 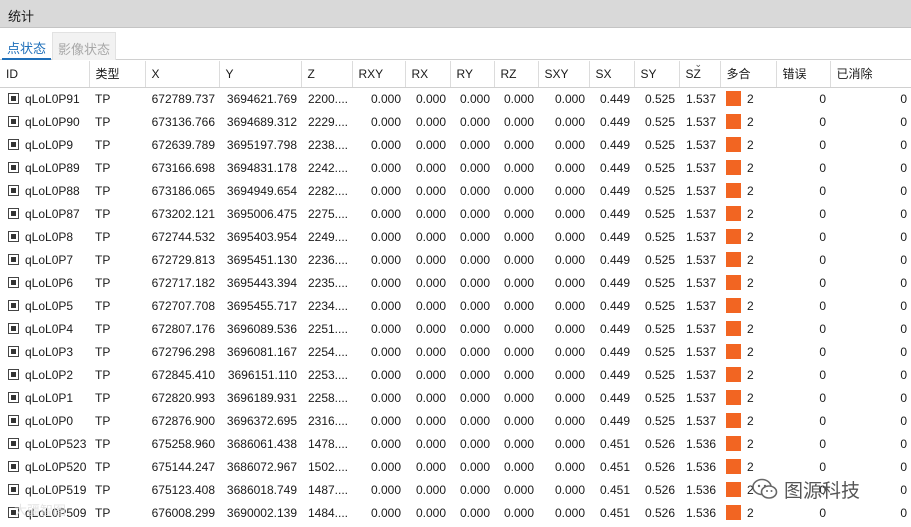 I want to click on cell-sy: 0.526, so click(x=659, y=489).